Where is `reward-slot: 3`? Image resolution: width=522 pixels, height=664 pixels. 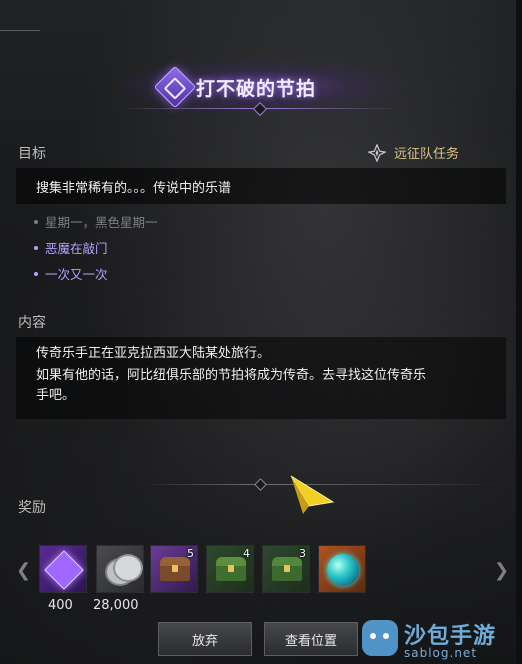 reward-slot: 3 is located at coordinates (286, 569).